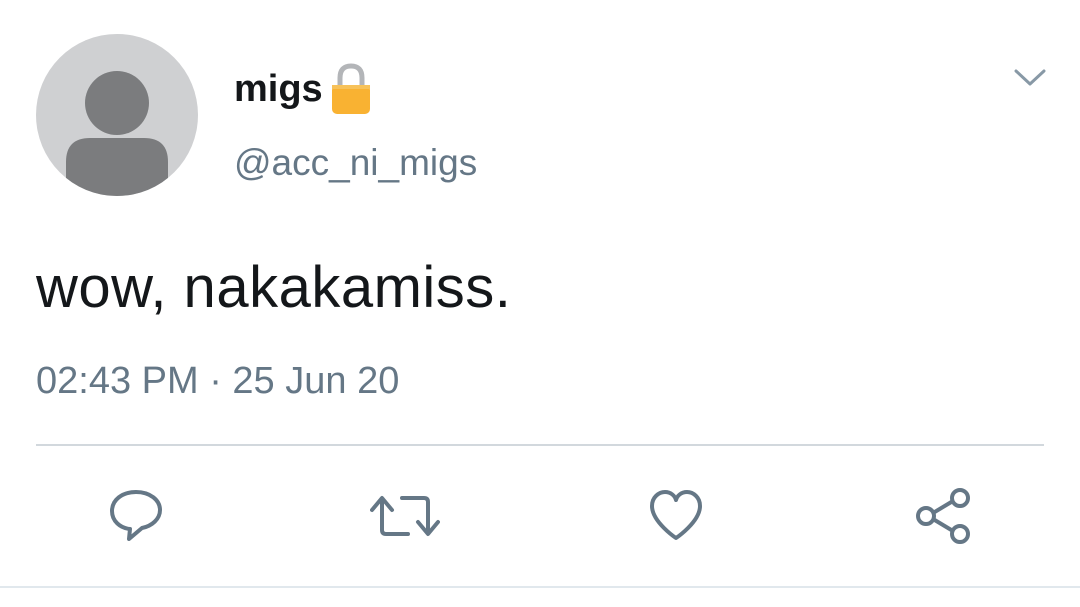 The image size is (1080, 607). Describe the element at coordinates (355, 163) in the screenshot. I see `user-handle: @acc_ni_migs` at that location.